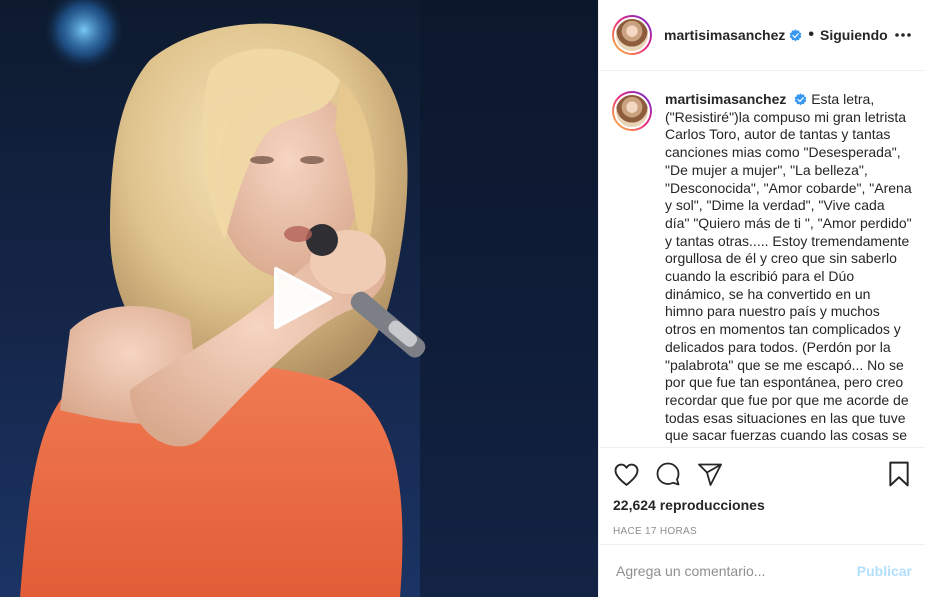  I want to click on play-button, so click(302, 298).